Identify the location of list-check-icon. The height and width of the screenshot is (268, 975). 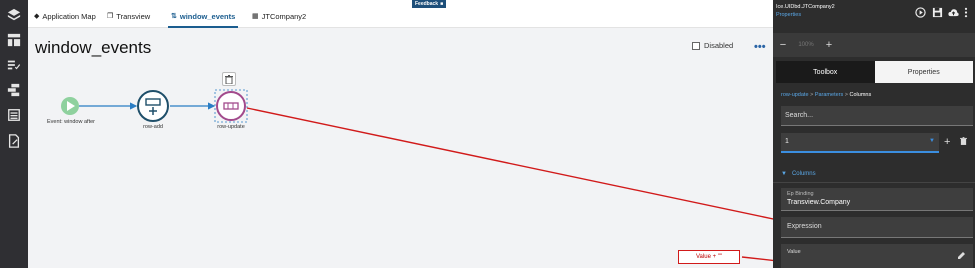
(14, 65).